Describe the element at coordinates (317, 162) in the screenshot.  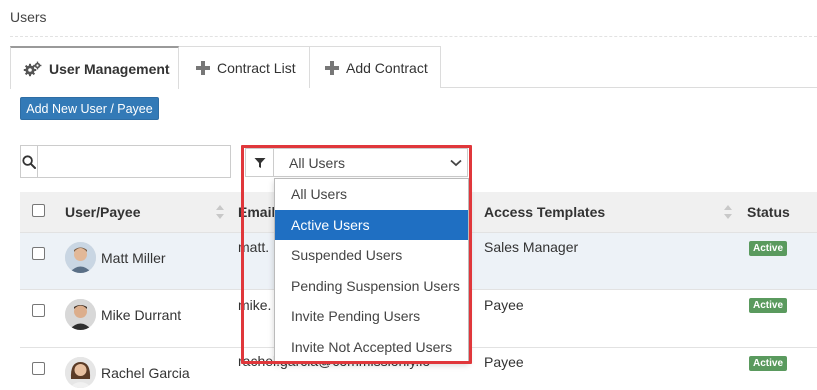
I see `filter-selected-value: All Users` at that location.